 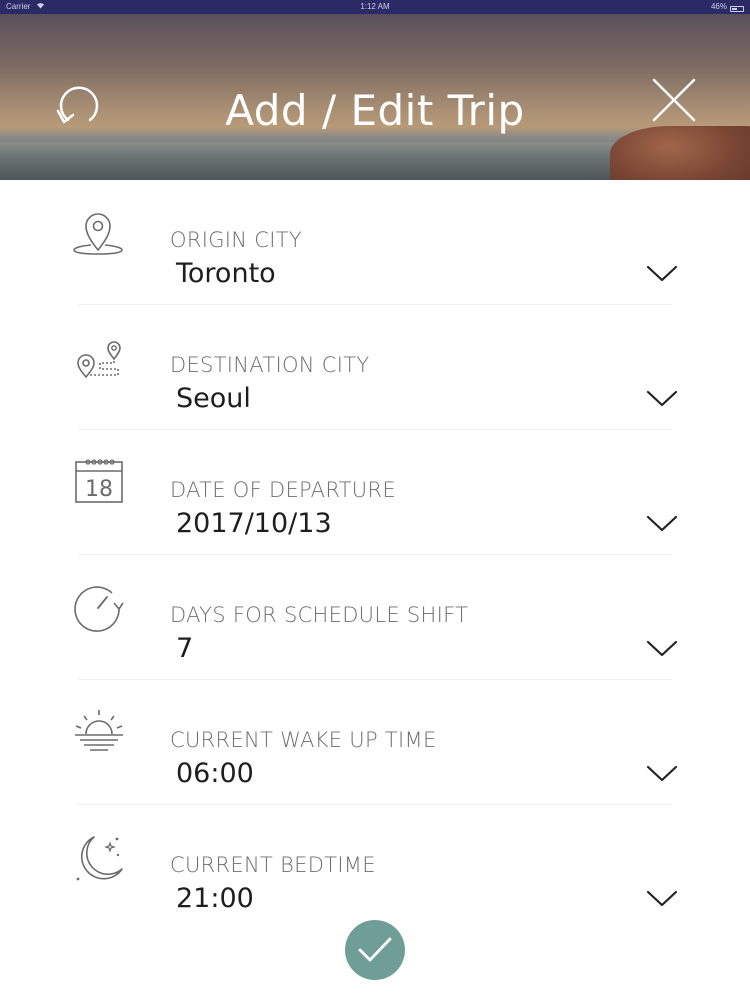 I want to click on bedtime-value: 21:00, so click(x=215, y=898).